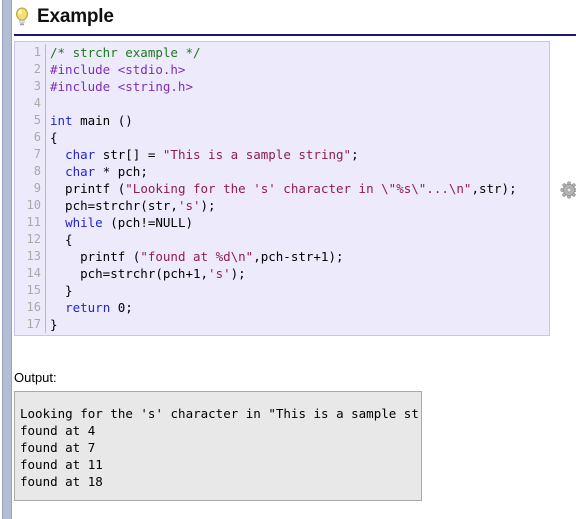 The image size is (576, 519). I want to click on lightbulb-icon, so click(22, 17).